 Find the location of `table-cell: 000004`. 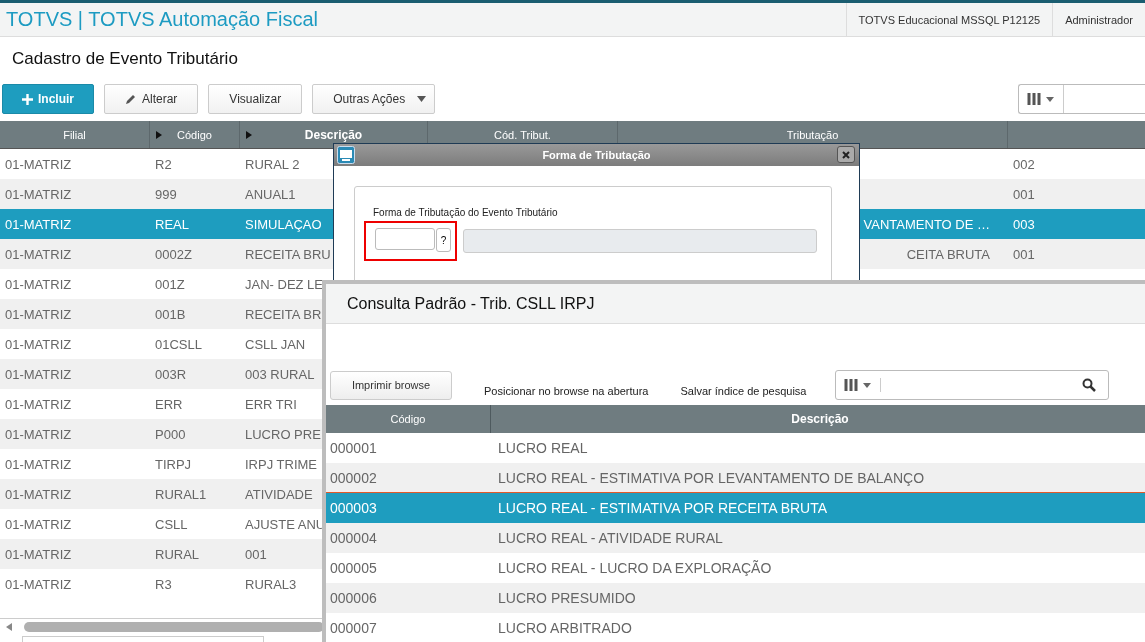

table-cell: 000004 is located at coordinates (353, 538).